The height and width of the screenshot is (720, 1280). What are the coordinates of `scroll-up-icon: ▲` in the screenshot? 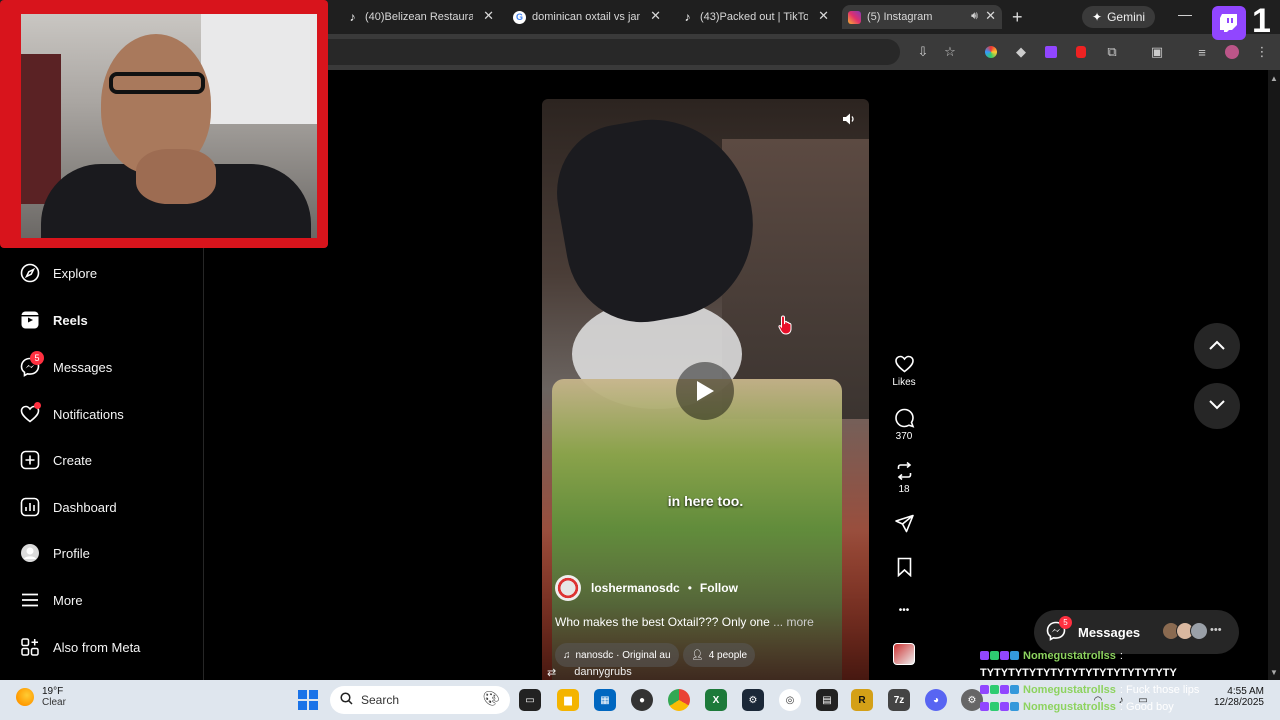 It's located at (1274, 78).